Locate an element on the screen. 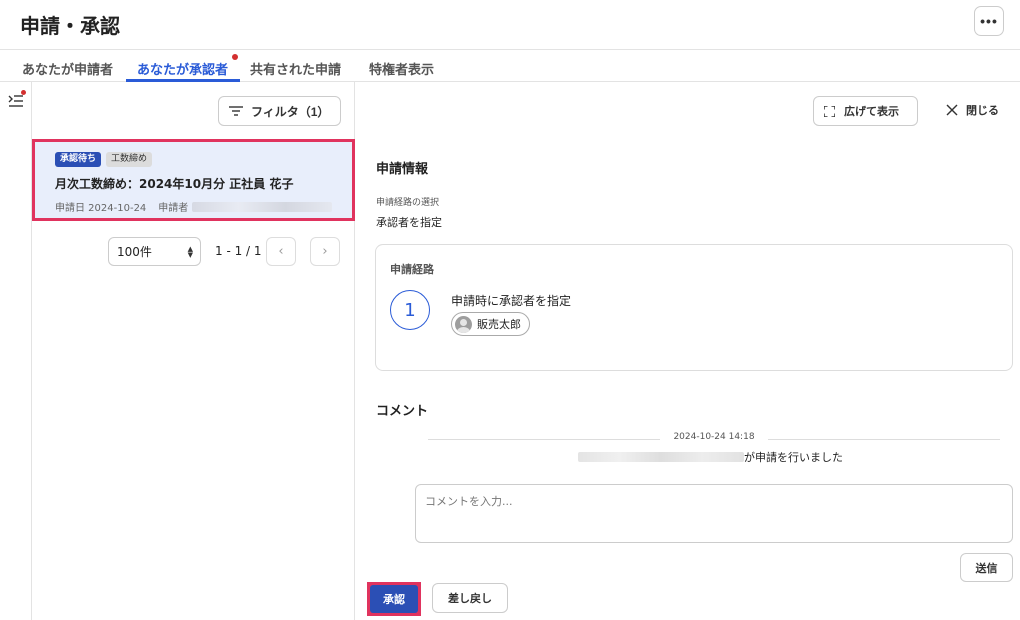  request-info-title: 申請情報 is located at coordinates (402, 169).